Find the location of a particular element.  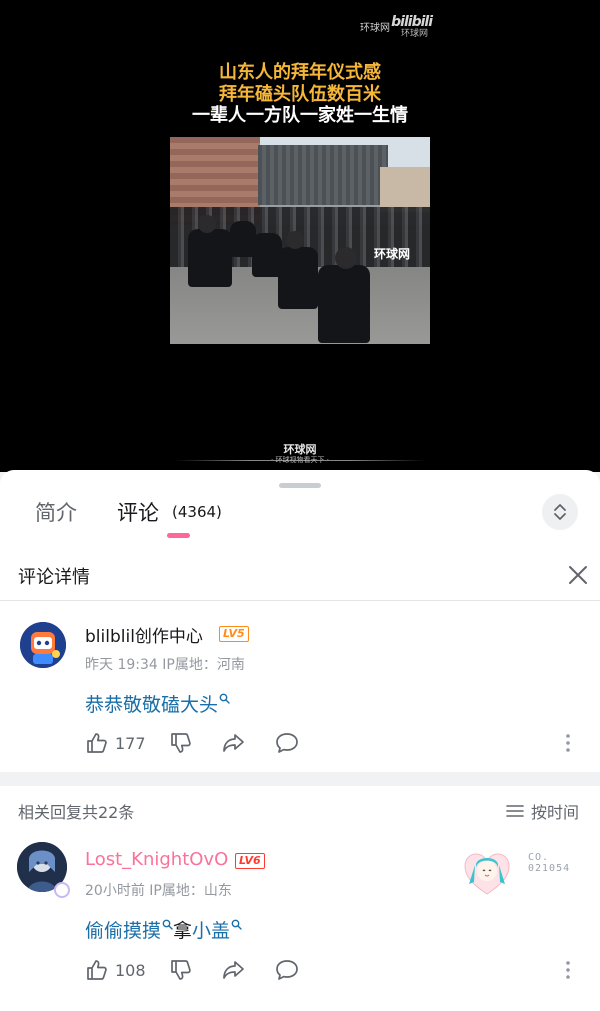

reply-total: 相关回复共22条 is located at coordinates (76, 812).